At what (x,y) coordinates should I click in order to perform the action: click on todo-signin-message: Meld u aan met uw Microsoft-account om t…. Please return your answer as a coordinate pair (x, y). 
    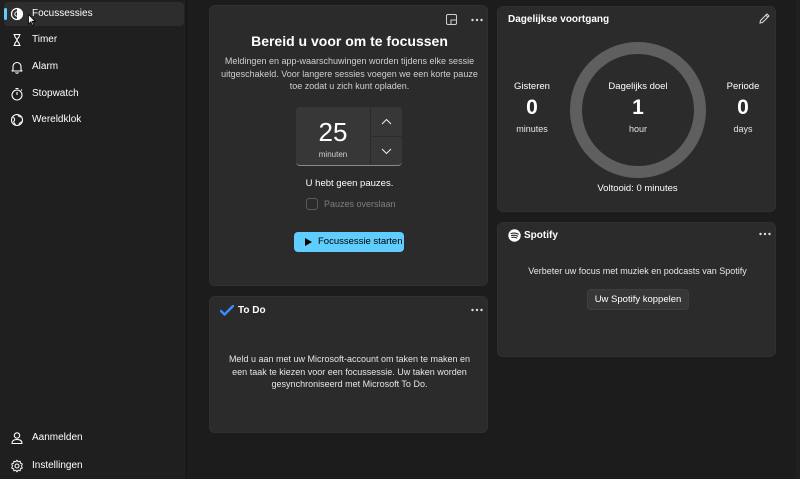
    Looking at the image, I should click on (349, 371).